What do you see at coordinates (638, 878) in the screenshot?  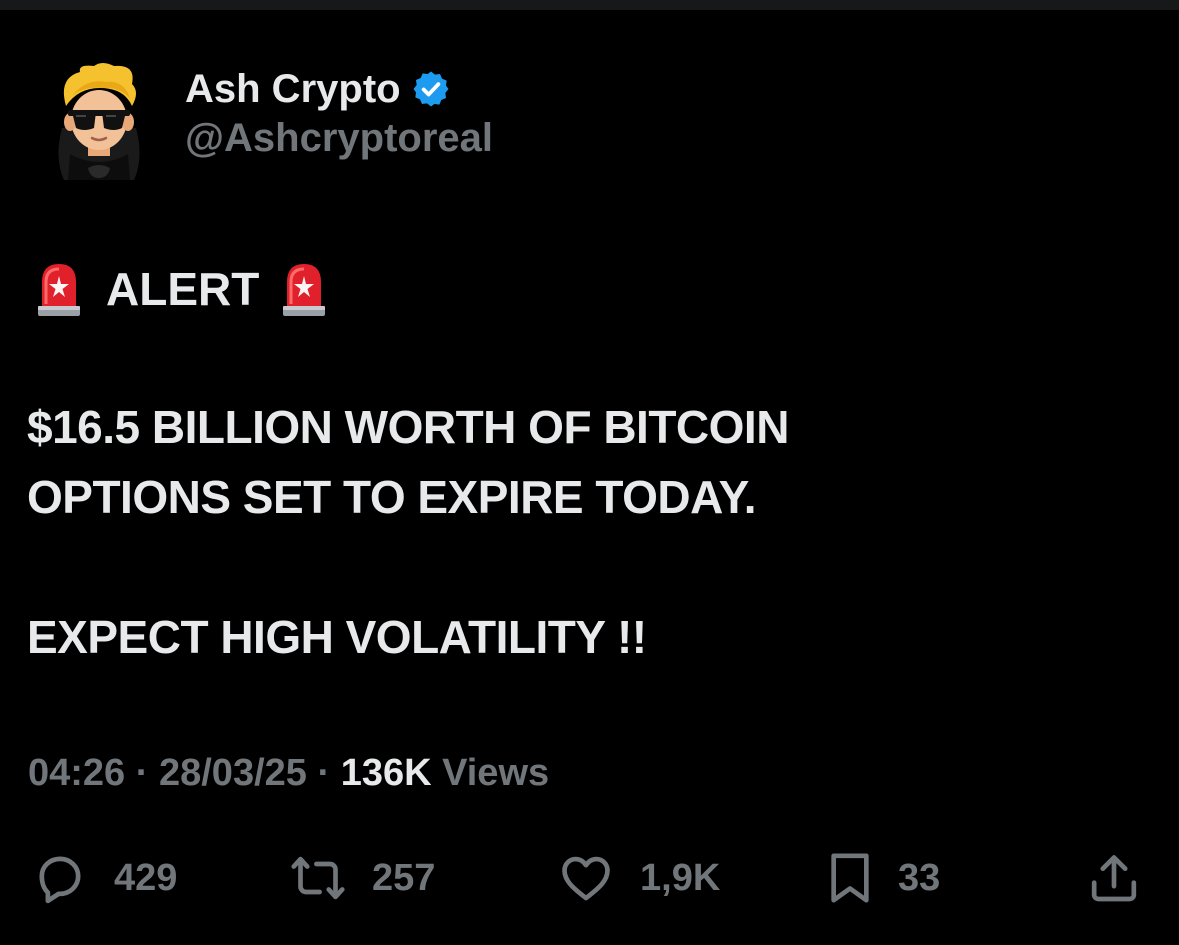 I see `like-button: 1,9K` at bounding box center [638, 878].